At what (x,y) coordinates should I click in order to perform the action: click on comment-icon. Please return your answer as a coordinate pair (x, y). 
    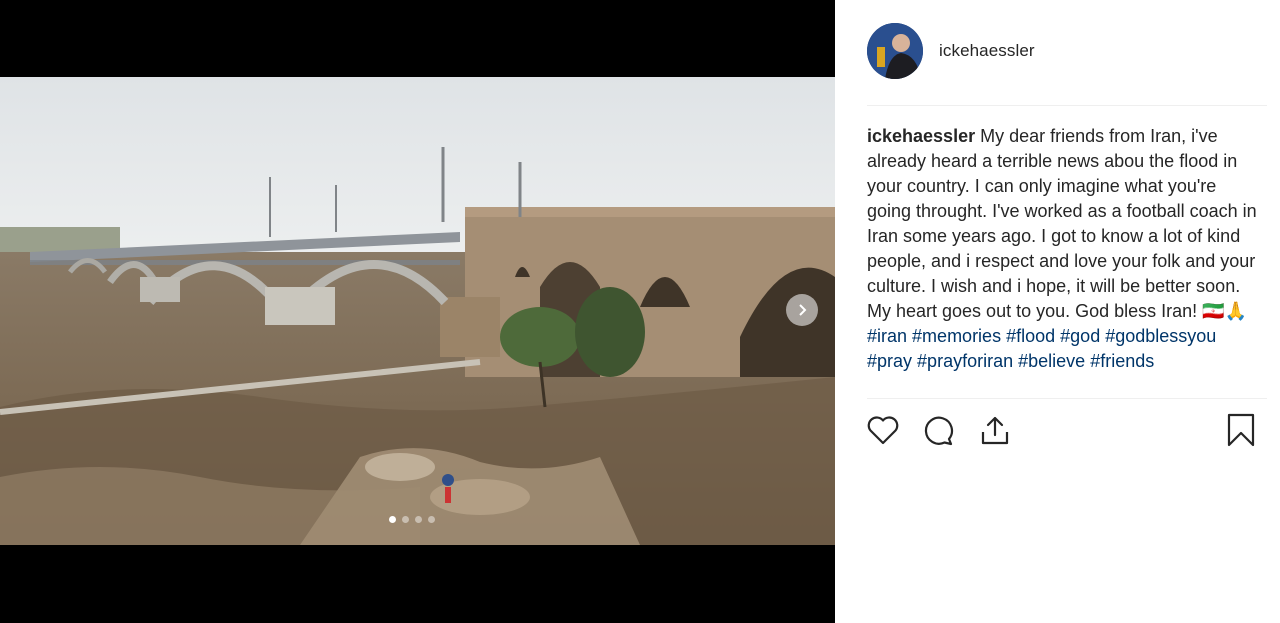
    Looking at the image, I should click on (939, 431).